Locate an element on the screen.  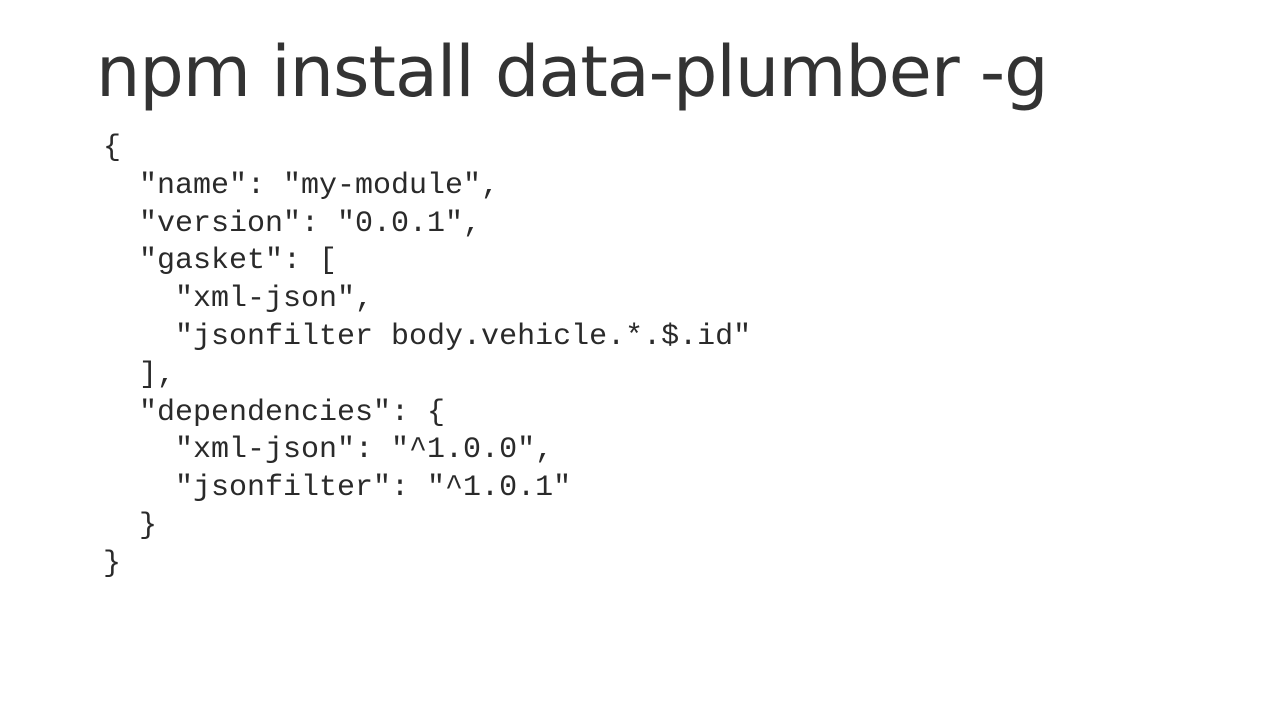
code-line: "xml-json", is located at coordinates (238, 299).